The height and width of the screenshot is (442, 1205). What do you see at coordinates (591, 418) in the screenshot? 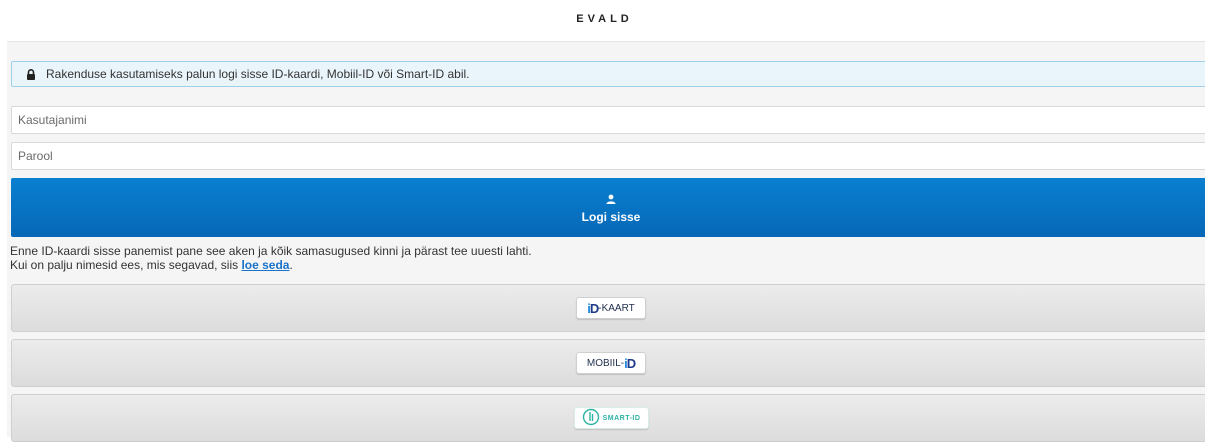
I see `smart-id-icon` at bounding box center [591, 418].